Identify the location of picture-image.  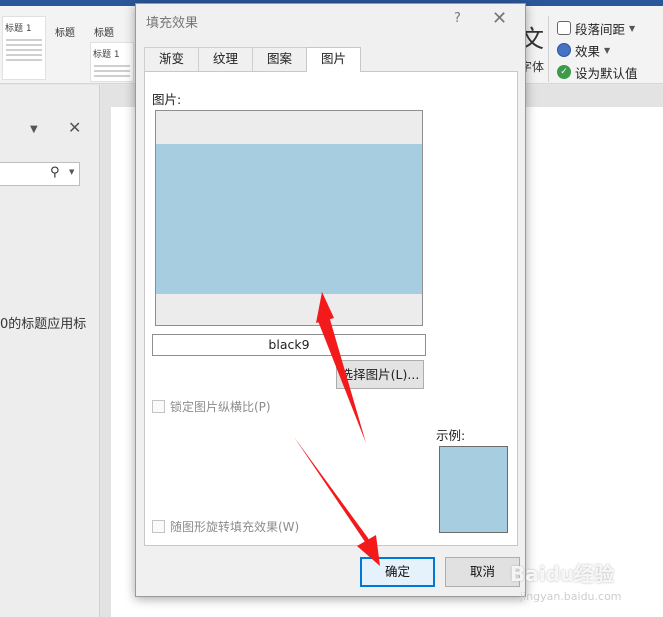
(289, 219).